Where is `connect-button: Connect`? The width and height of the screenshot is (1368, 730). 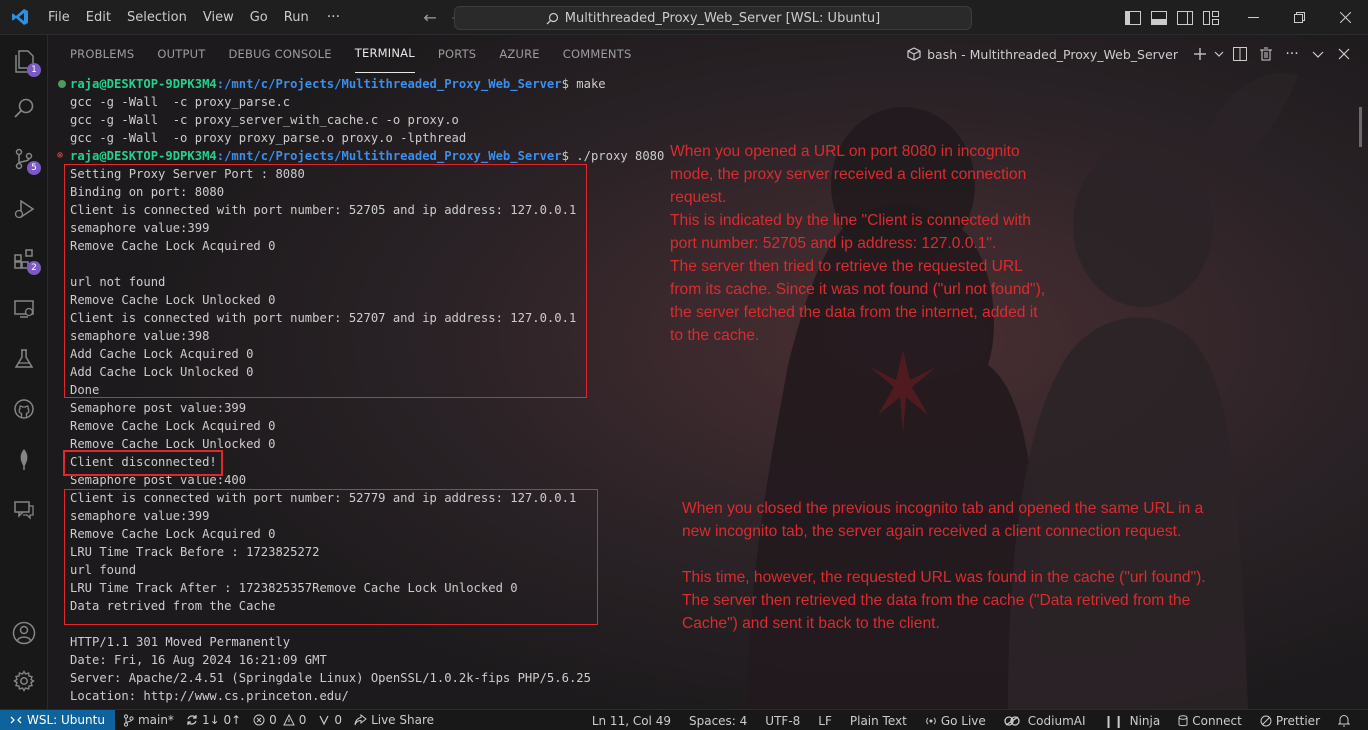 connect-button: Connect is located at coordinates (1210, 721).